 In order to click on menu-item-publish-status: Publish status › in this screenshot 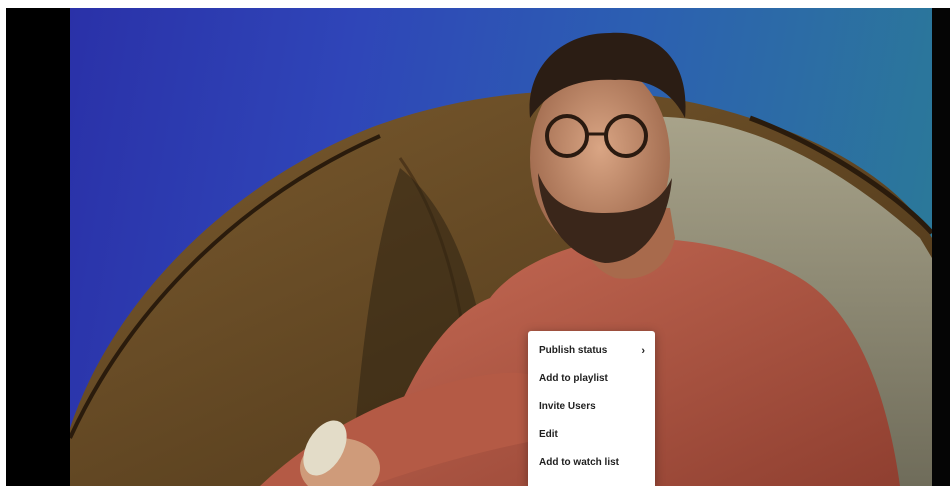, I will do `click(591, 351)`.